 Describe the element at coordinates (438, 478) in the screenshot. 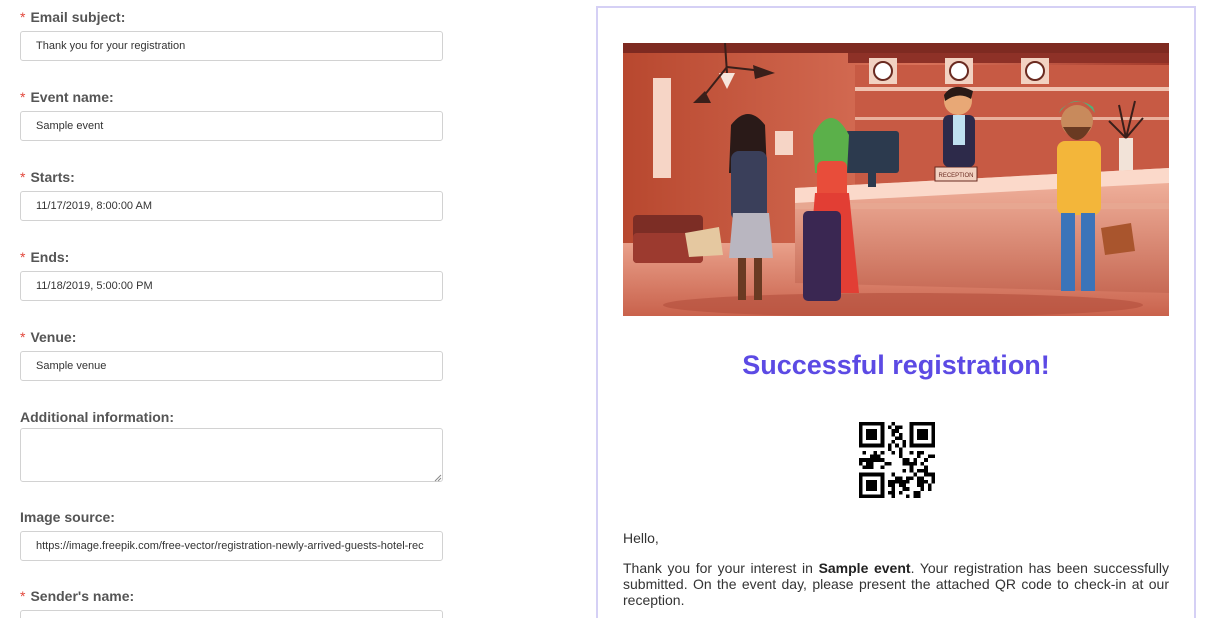

I see `resize-handle-icon` at that location.